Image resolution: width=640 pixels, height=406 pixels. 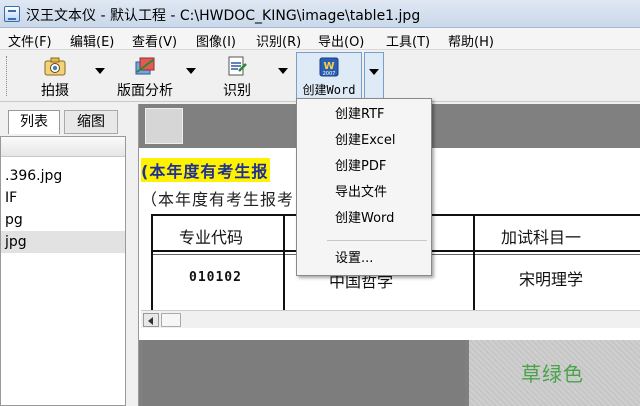 I want to click on menu-view: 查看(V), so click(x=154, y=40).